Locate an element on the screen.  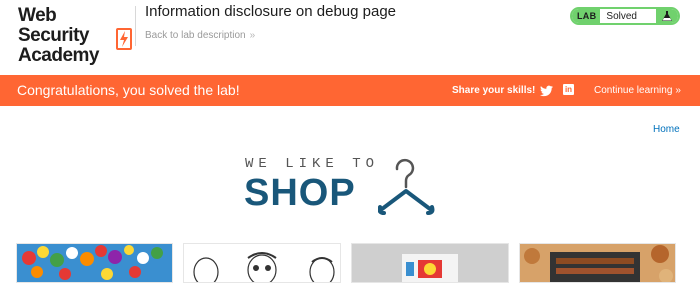
balloons-image is located at coordinates (94, 263).